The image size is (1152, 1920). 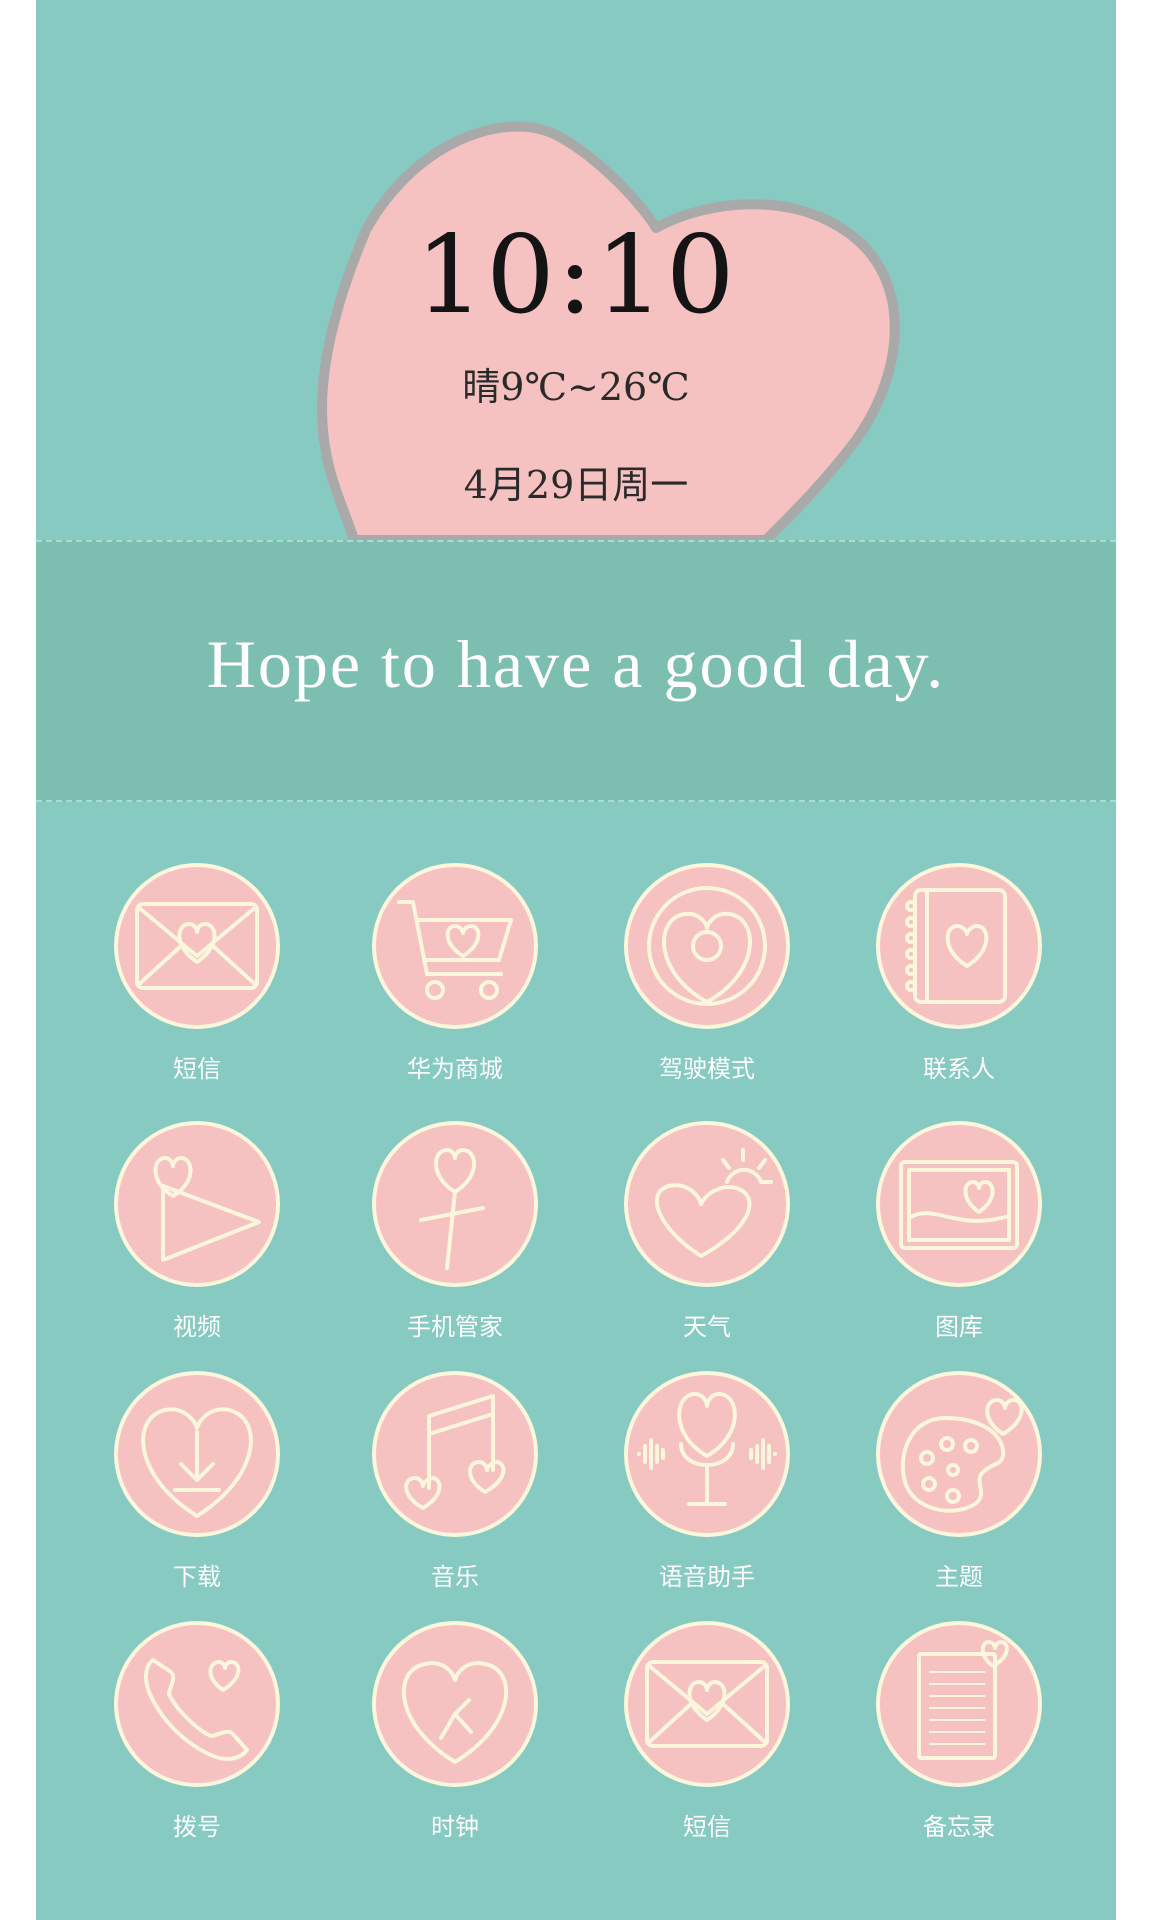 I want to click on app-contacts: 联系人, so click(x=959, y=977).